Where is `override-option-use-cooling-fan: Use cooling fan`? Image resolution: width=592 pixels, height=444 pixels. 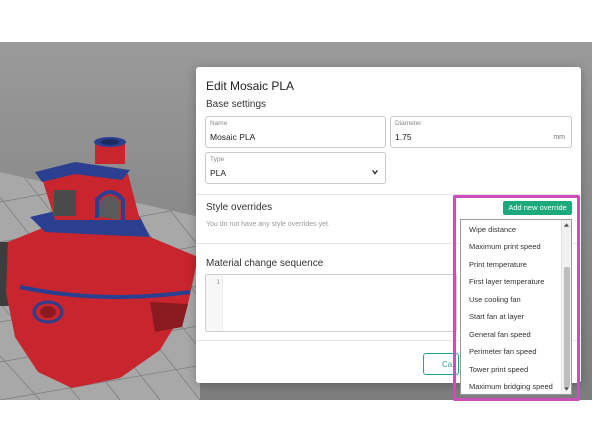
override-option-use-cooling-fan: Use cooling fan is located at coordinates (495, 299).